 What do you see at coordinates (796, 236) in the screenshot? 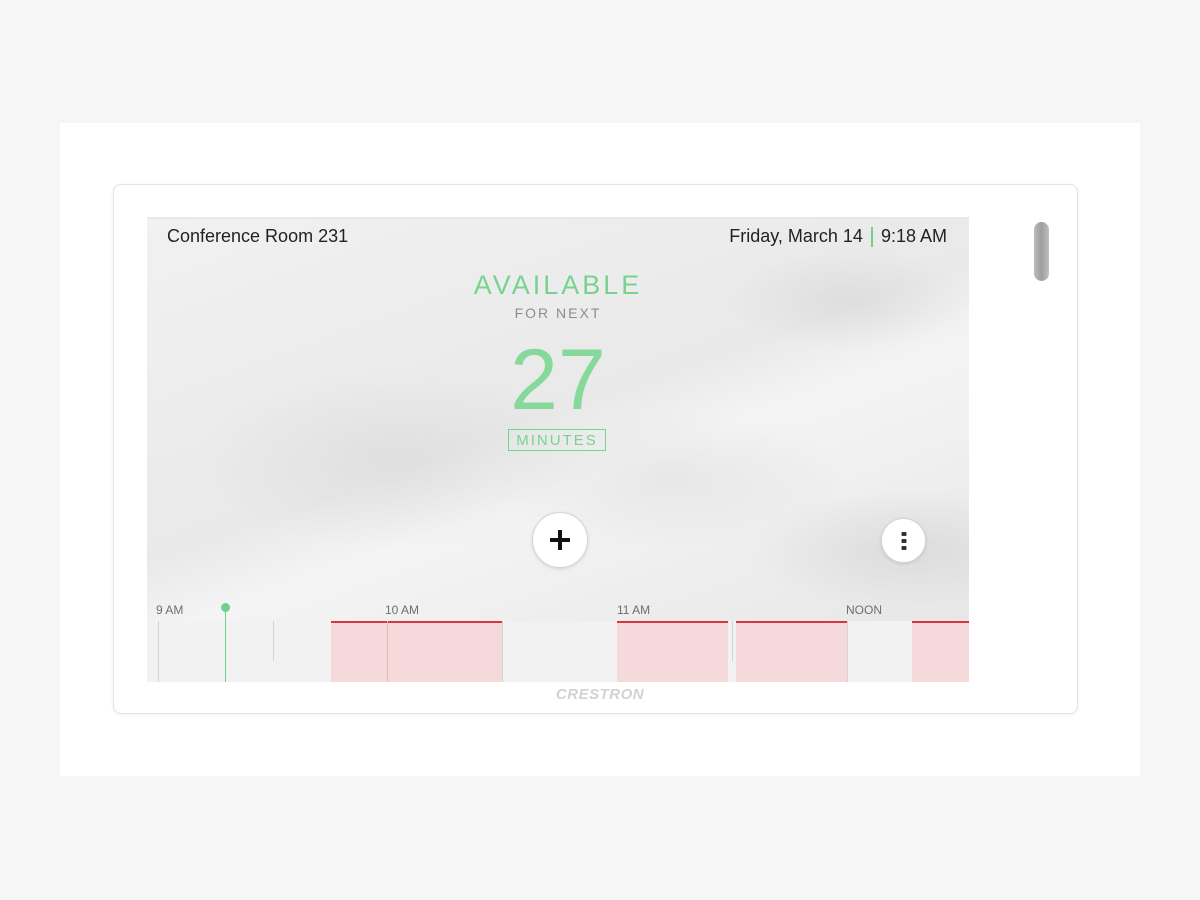
I see `current-date: Friday, March 14` at bounding box center [796, 236].